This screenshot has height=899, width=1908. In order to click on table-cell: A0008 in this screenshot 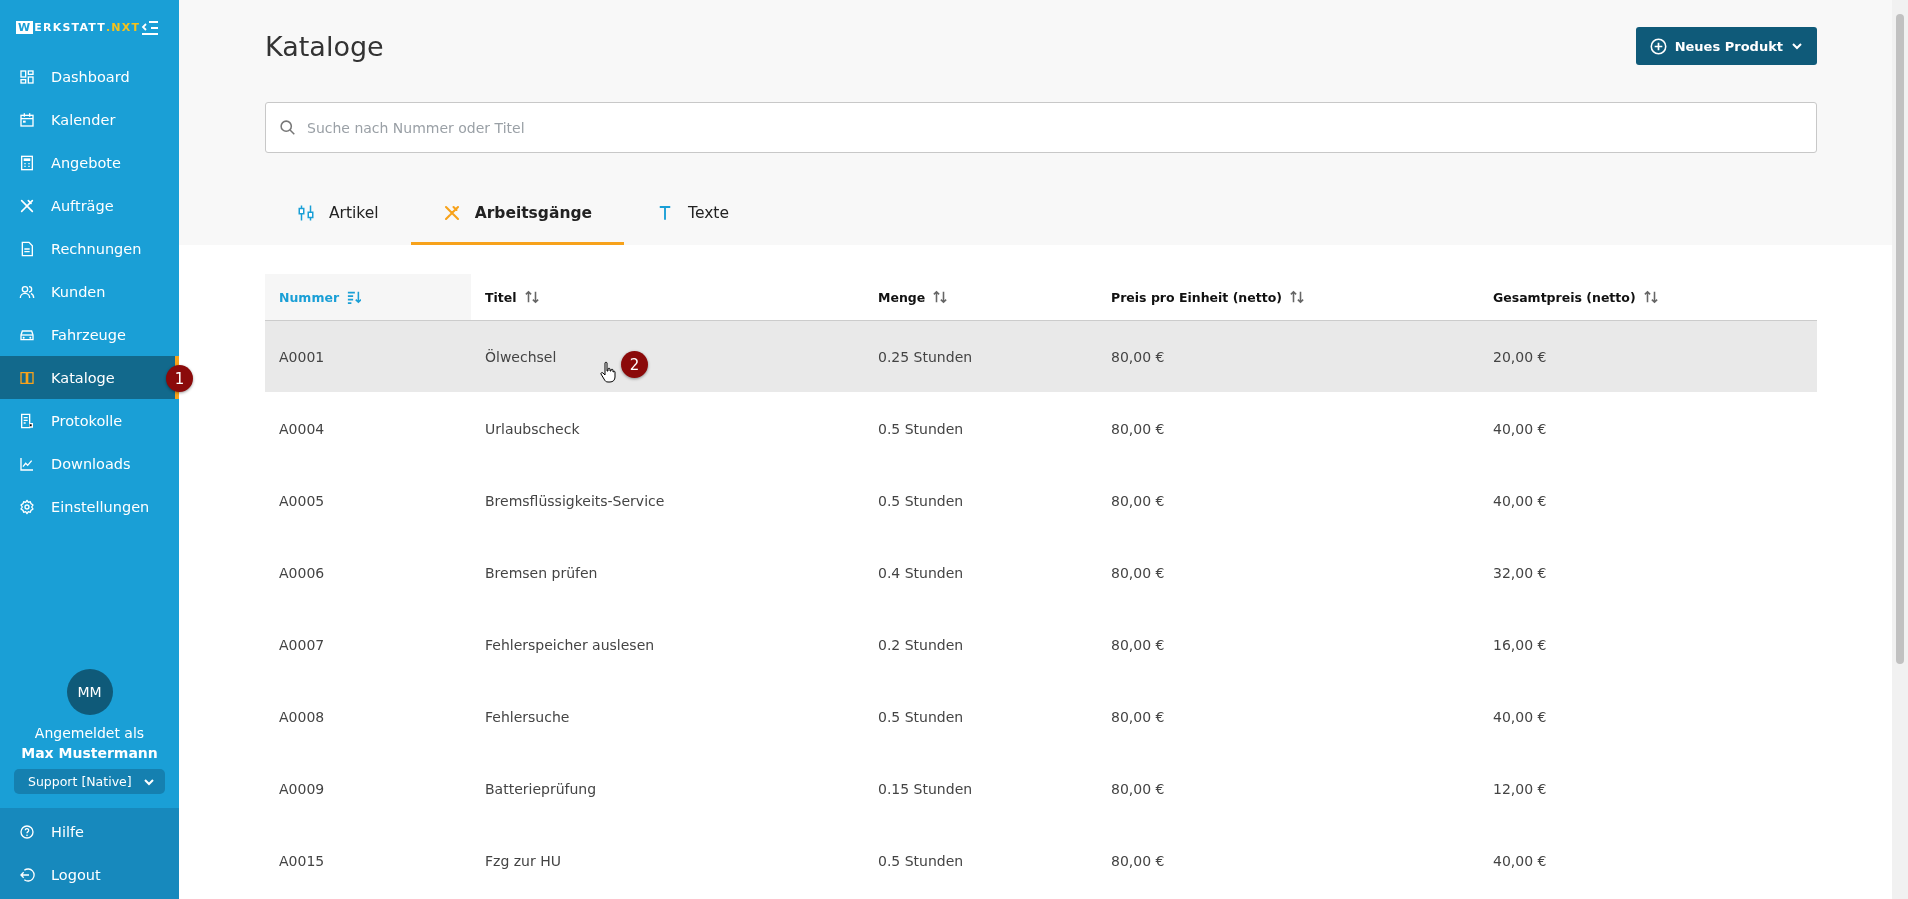, I will do `click(368, 716)`.